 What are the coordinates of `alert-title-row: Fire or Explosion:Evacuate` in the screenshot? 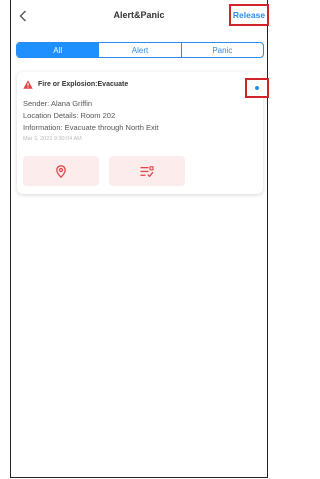 It's located at (75, 84).